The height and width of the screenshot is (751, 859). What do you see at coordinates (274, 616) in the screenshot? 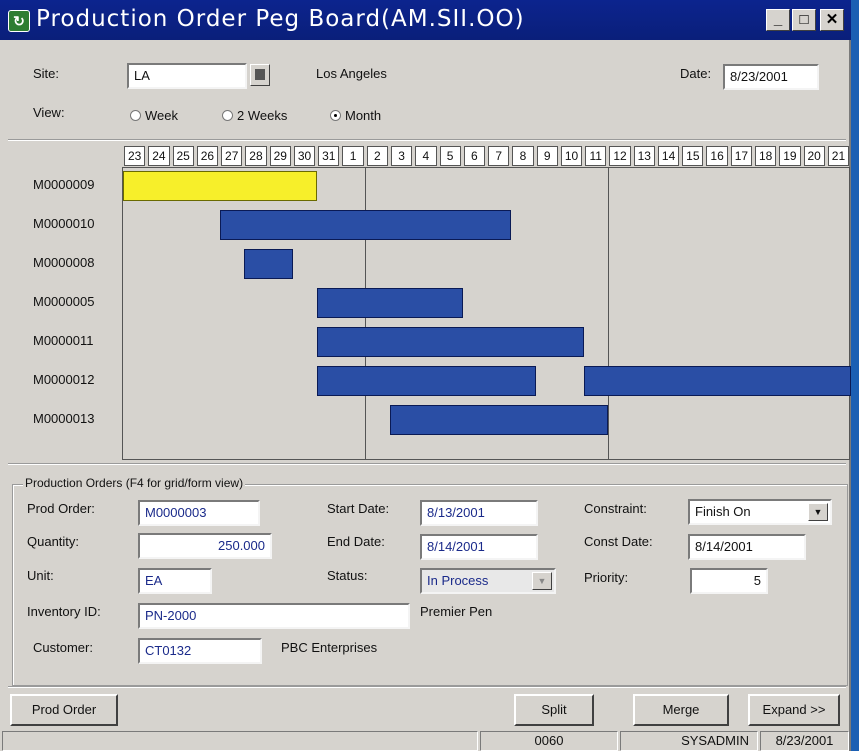
I see `inventory-input: PN-2000` at bounding box center [274, 616].